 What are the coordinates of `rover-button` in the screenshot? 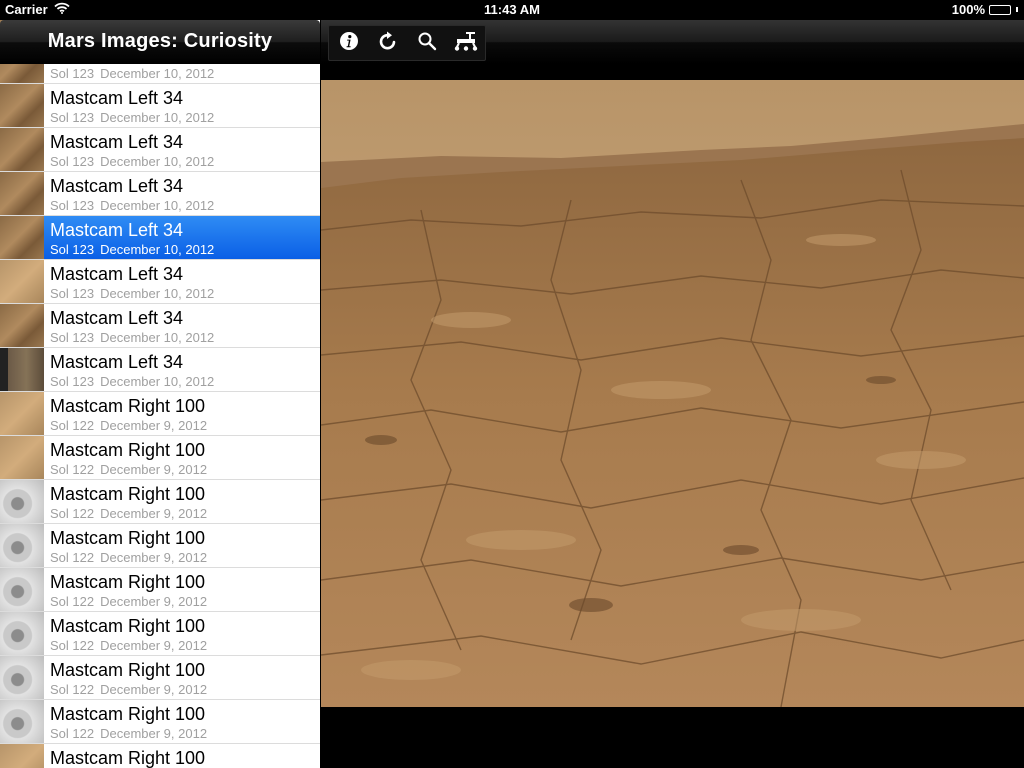 It's located at (466, 43).